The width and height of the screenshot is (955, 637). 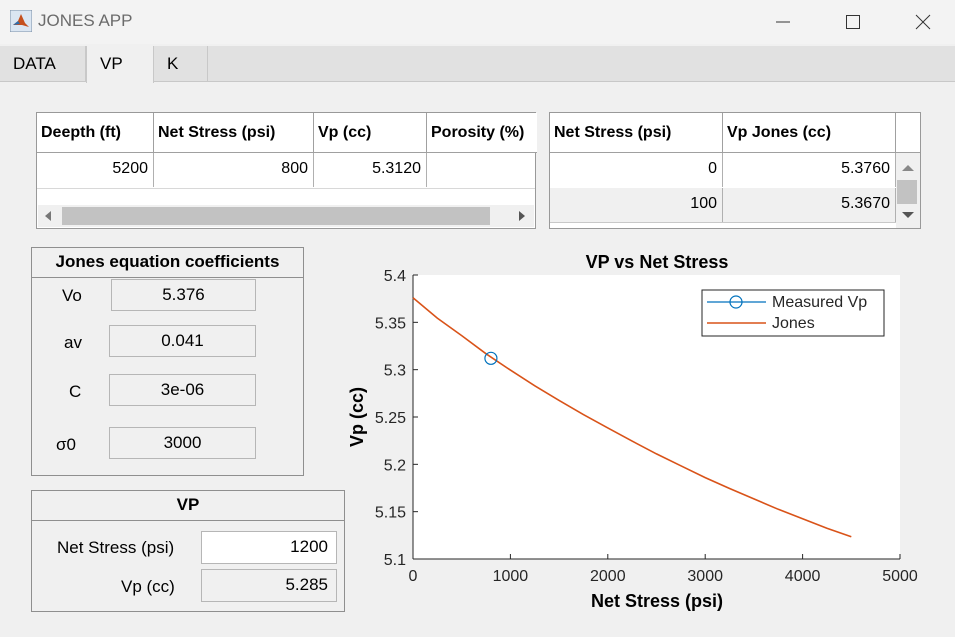 What do you see at coordinates (181, 64) in the screenshot?
I see `tab-k: K` at bounding box center [181, 64].